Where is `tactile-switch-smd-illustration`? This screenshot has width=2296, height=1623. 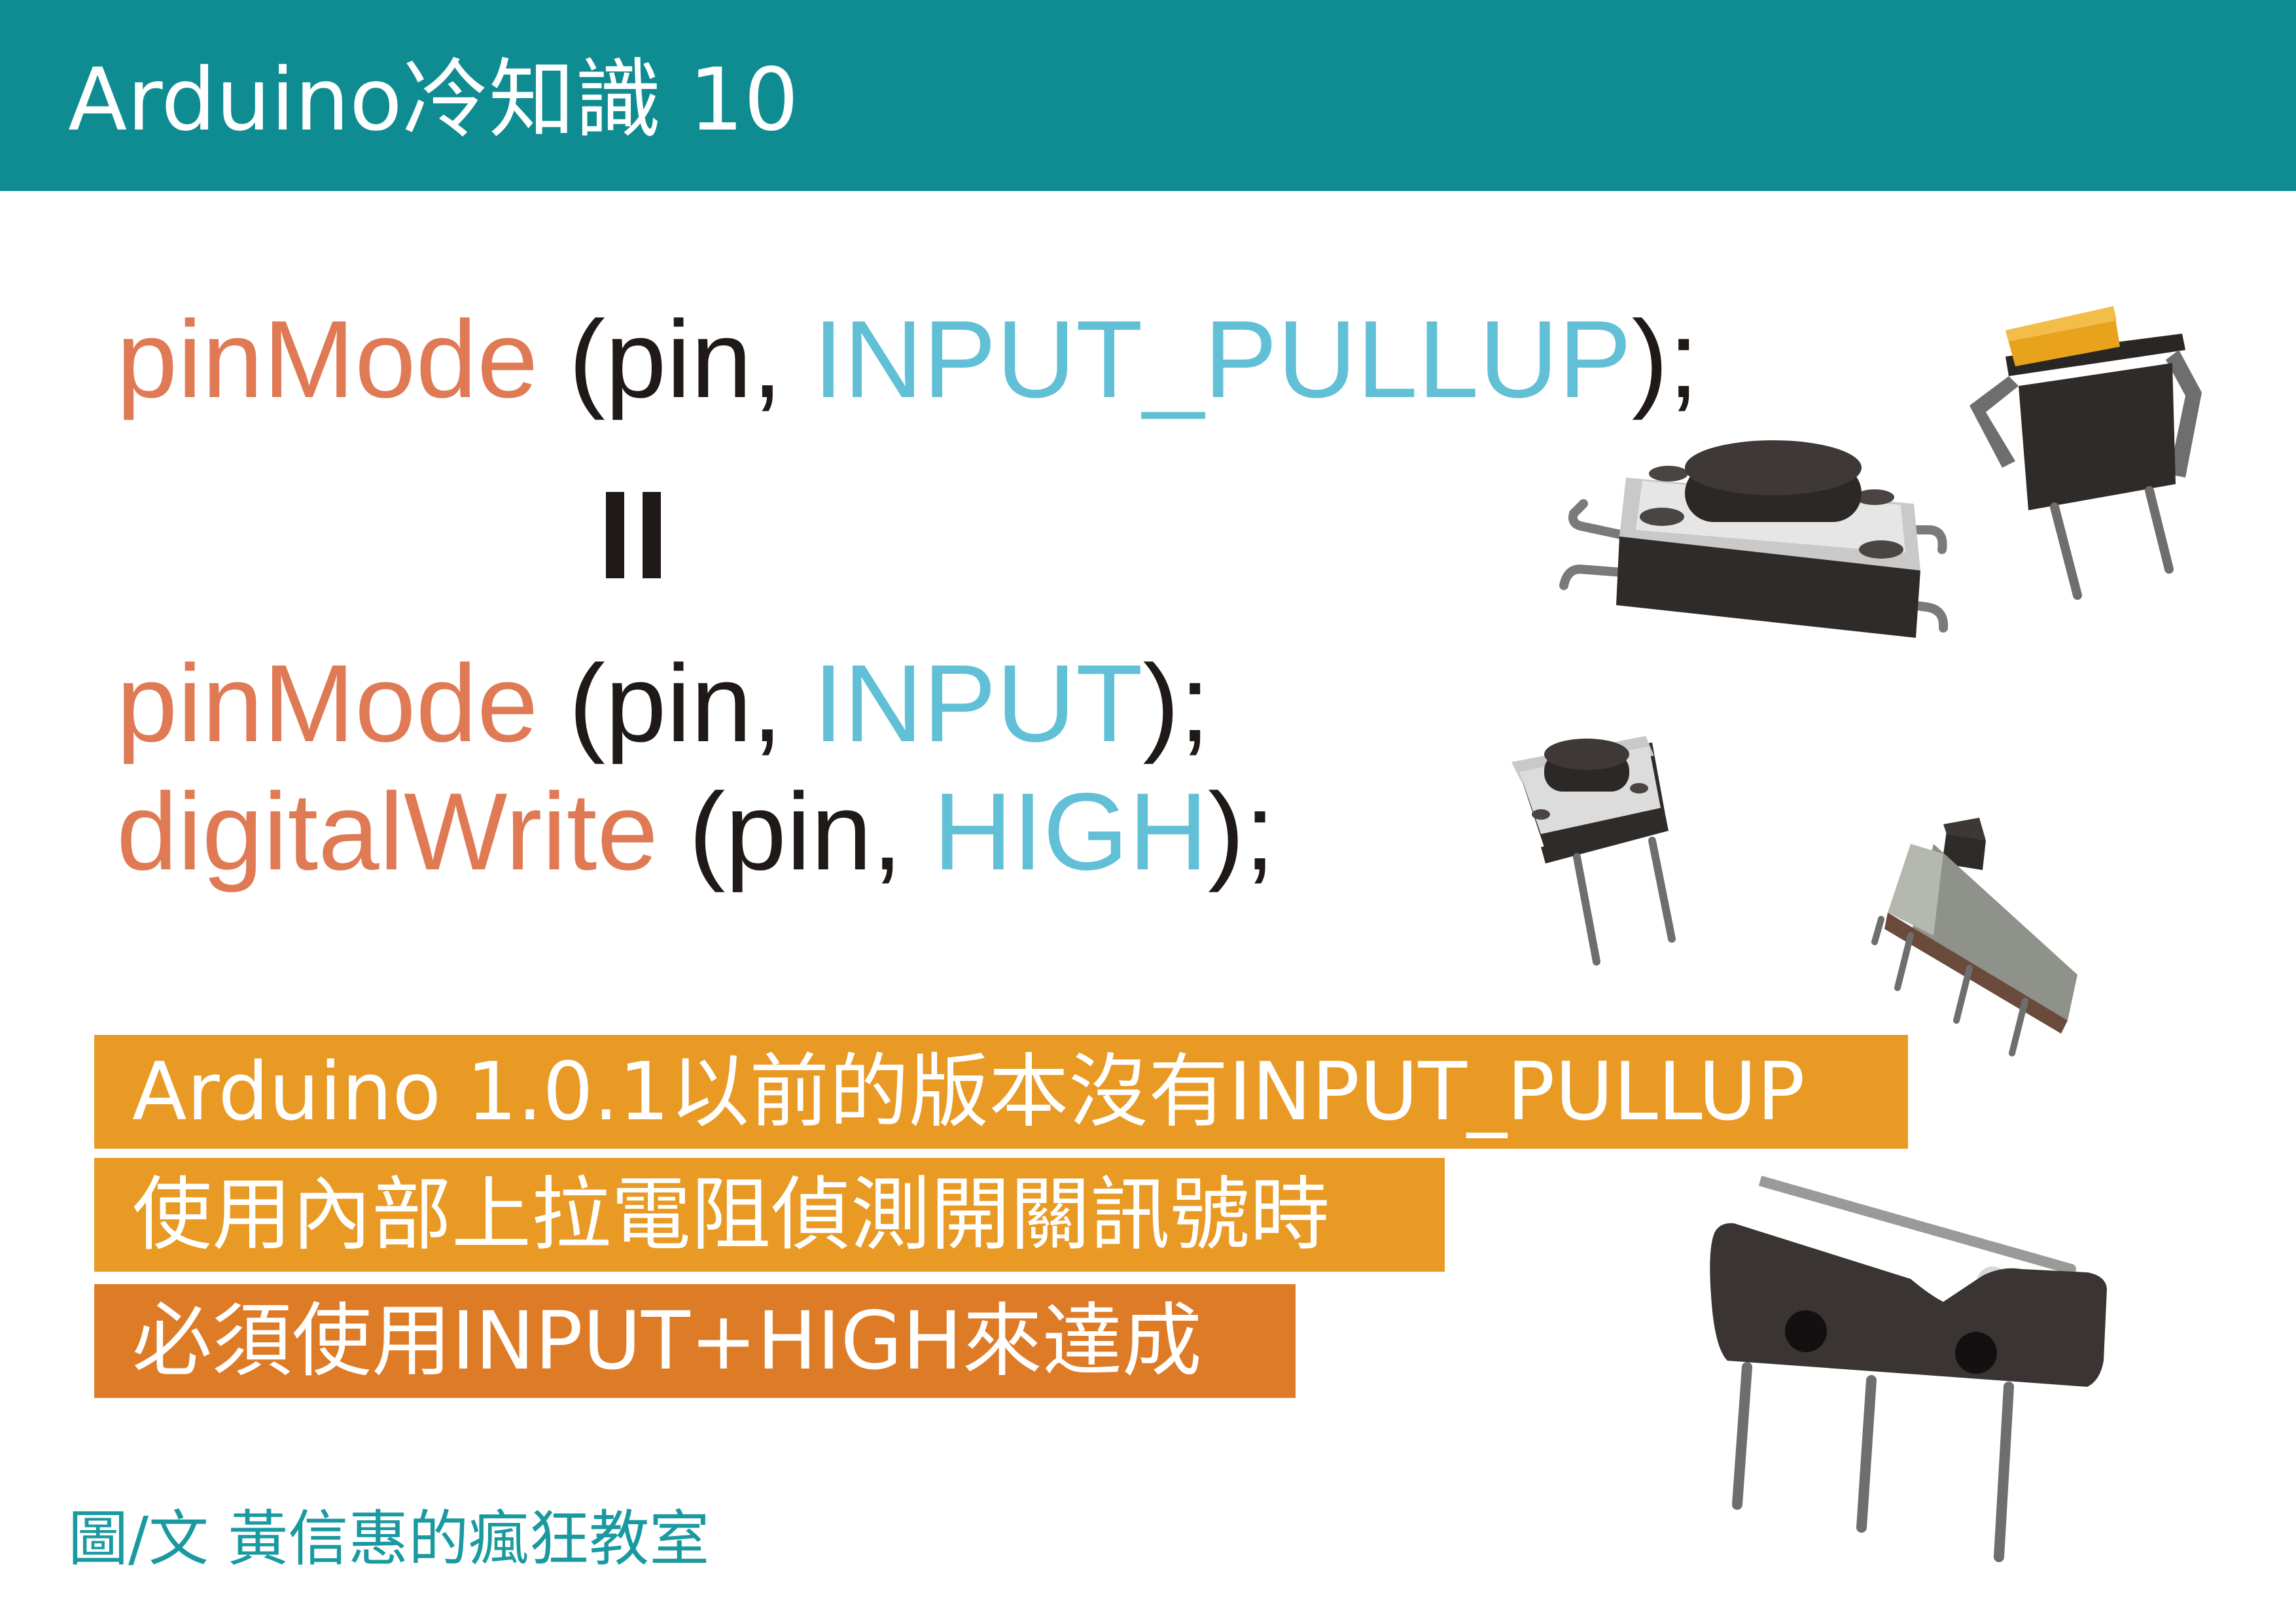
tactile-switch-smd-illustration is located at coordinates (1754, 539).